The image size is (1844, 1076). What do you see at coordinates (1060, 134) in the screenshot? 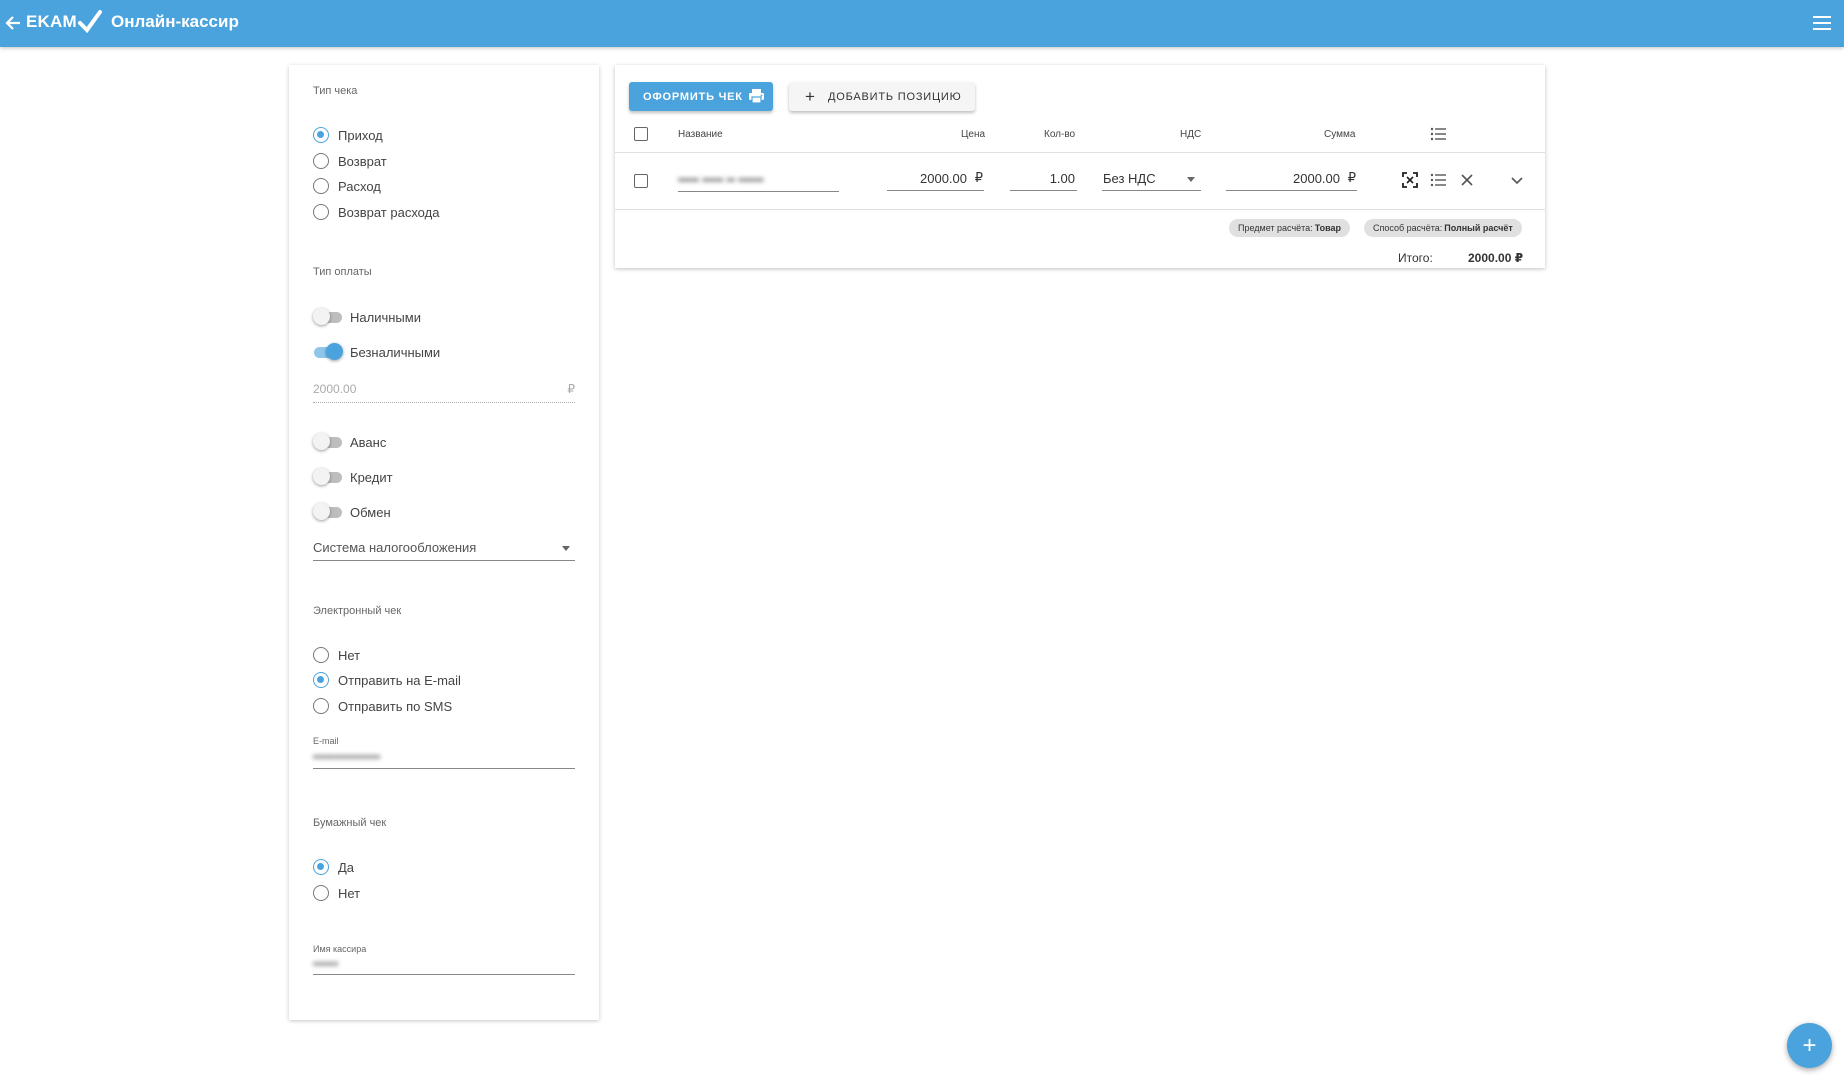
I see `column-header-qty: Кол-во` at bounding box center [1060, 134].